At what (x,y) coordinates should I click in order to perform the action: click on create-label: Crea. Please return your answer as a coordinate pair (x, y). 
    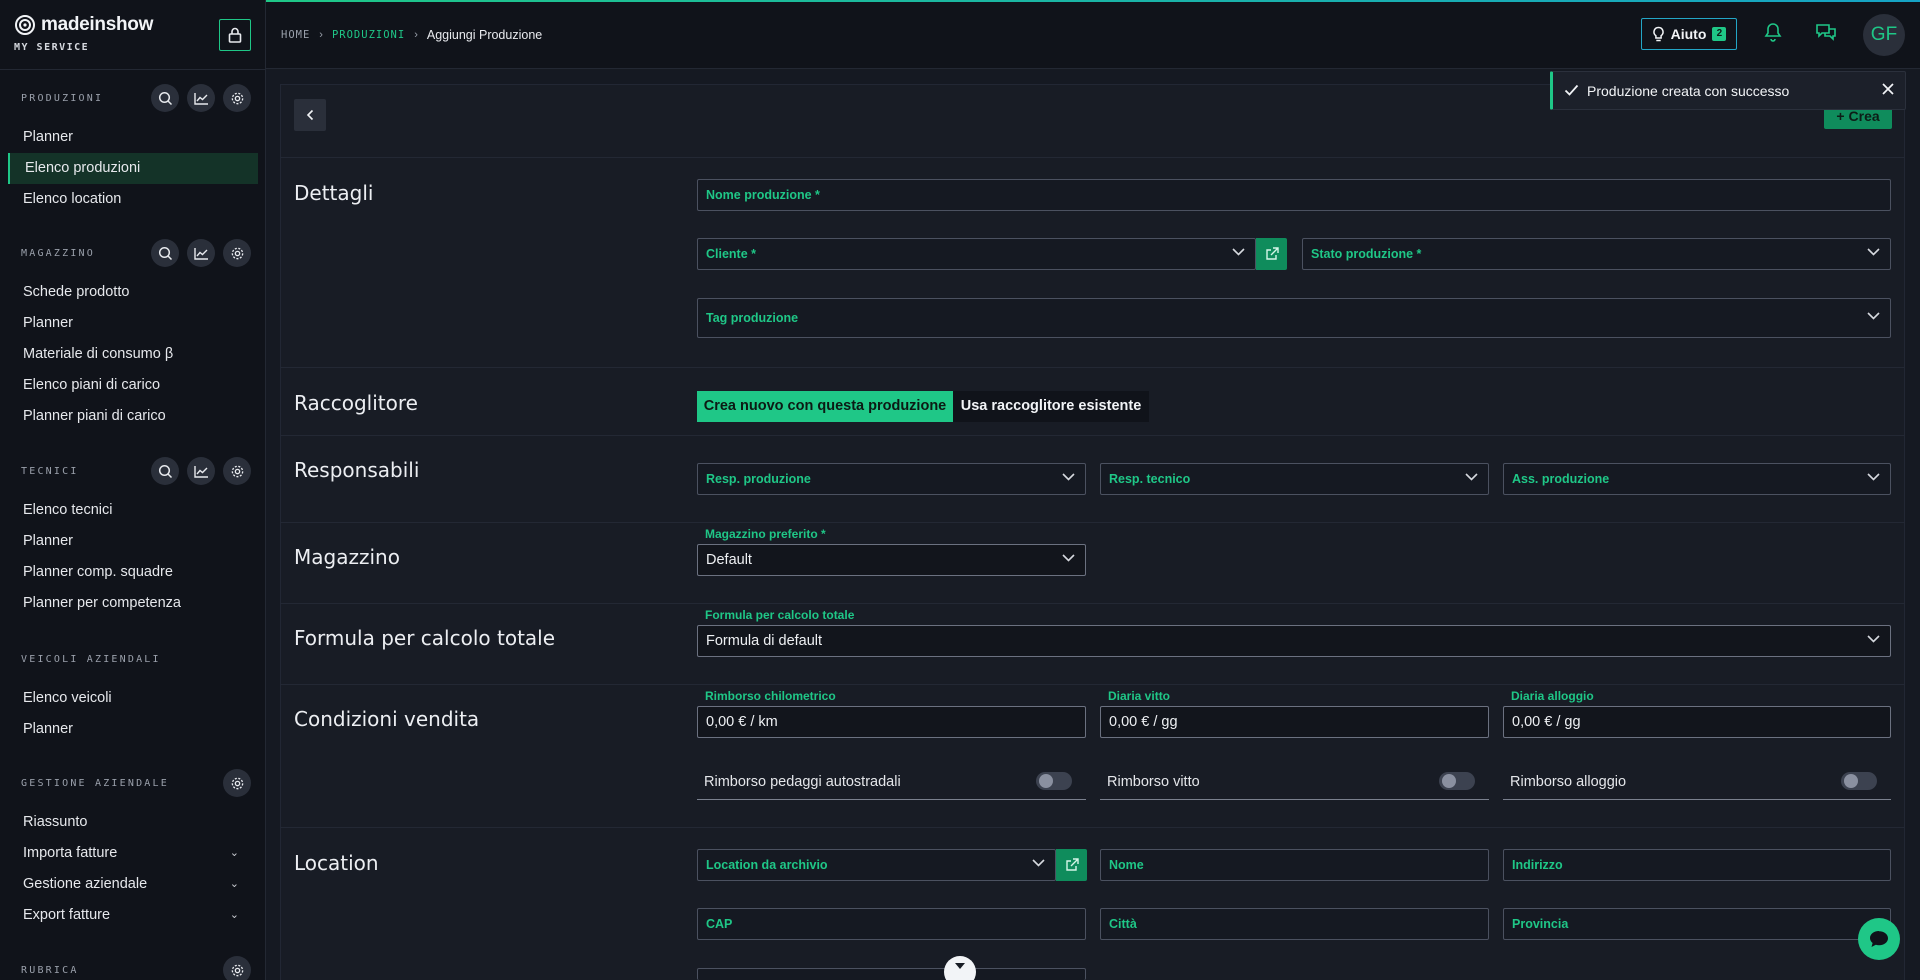
    Looking at the image, I should click on (1864, 116).